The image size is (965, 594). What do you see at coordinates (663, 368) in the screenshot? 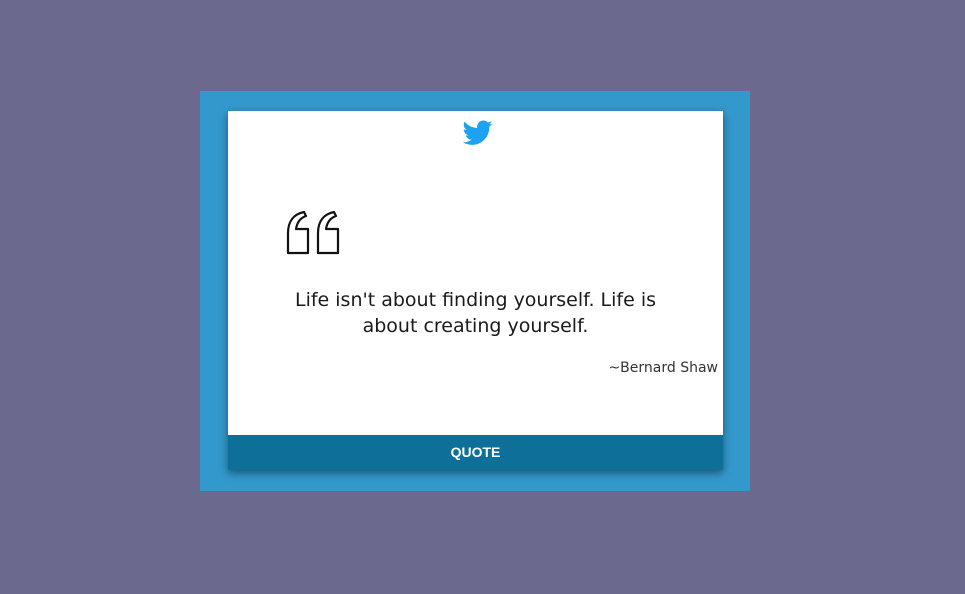
I see `quote-author: ~Bernard Shaw` at bounding box center [663, 368].